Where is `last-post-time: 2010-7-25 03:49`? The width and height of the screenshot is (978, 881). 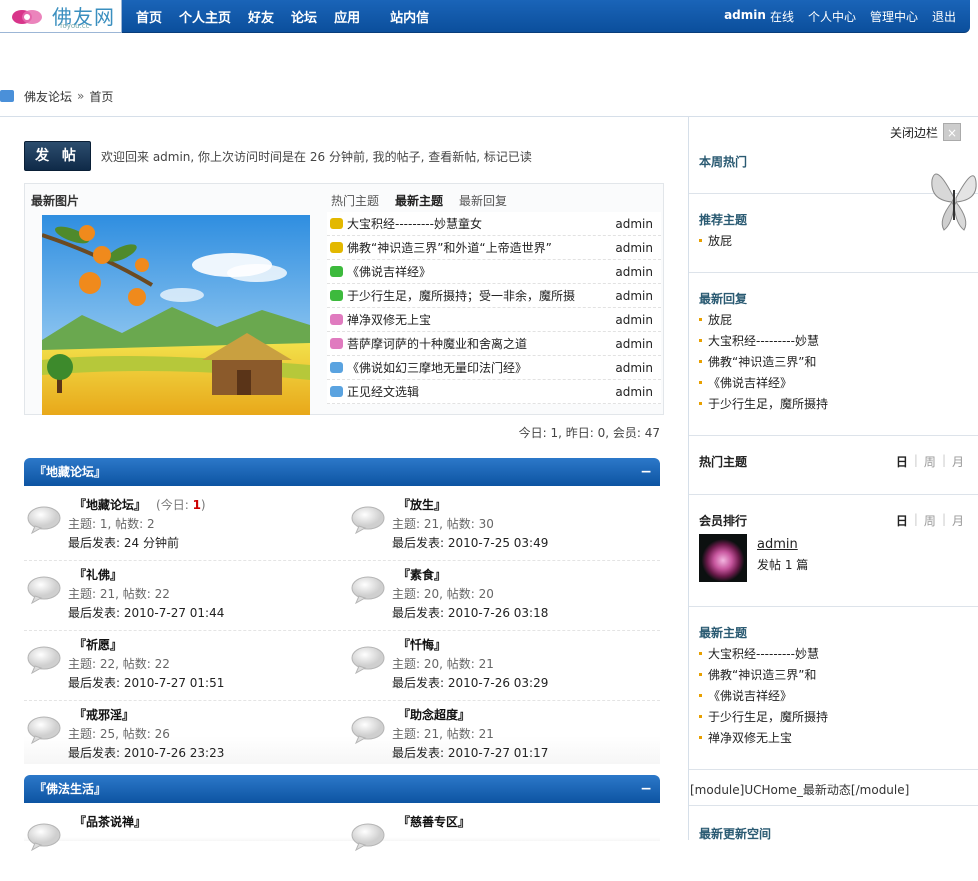 last-post-time: 2010-7-25 03:49 is located at coordinates (498, 543).